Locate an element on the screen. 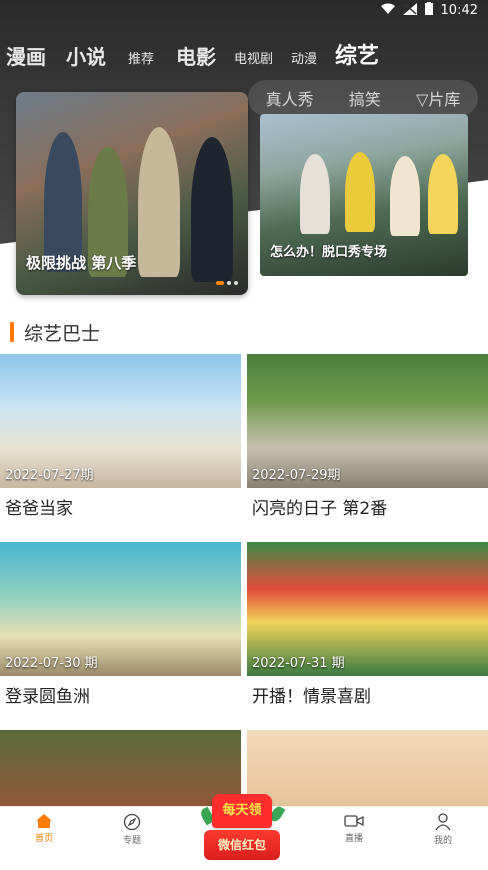  wechat-red-packet: 每天领 微信红包 is located at coordinates (242, 830).